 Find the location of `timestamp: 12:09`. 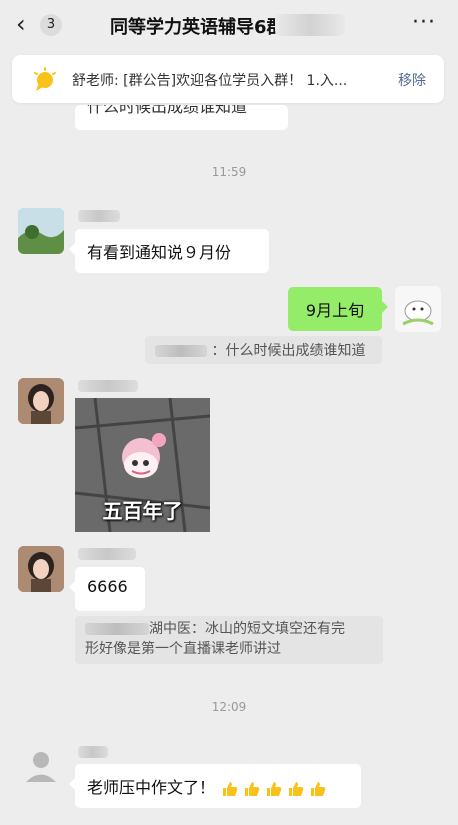

timestamp: 12:09 is located at coordinates (229, 707).